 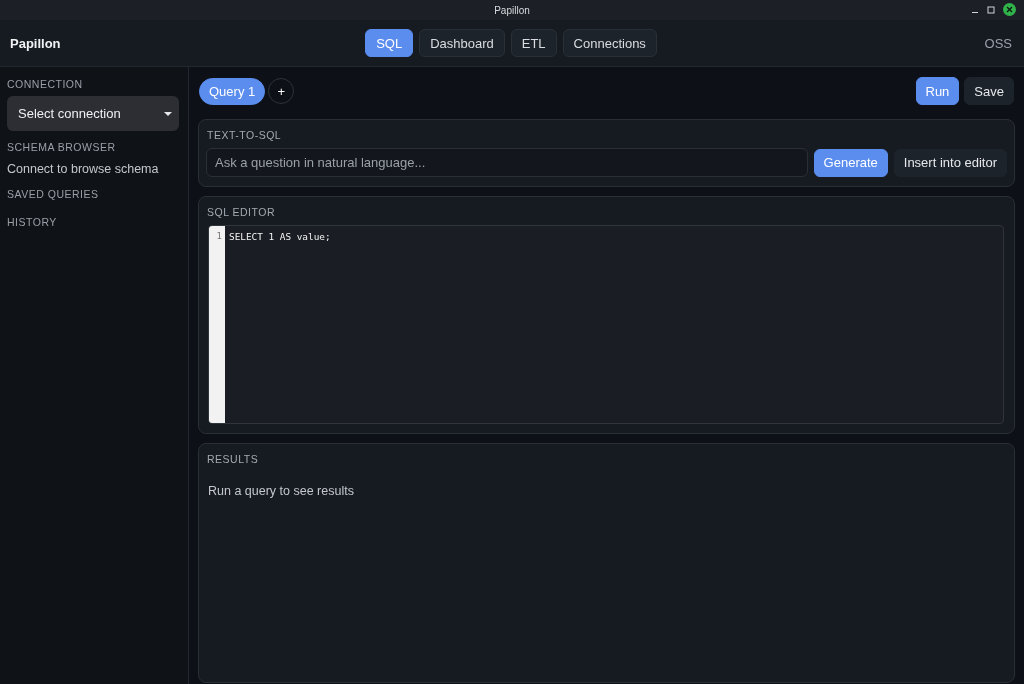 I want to click on section-heading: HISTORY, so click(x=32, y=222).